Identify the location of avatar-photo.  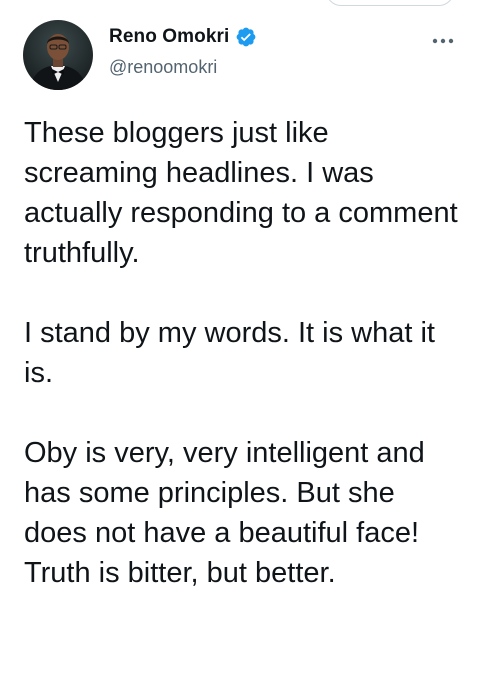
(58, 55).